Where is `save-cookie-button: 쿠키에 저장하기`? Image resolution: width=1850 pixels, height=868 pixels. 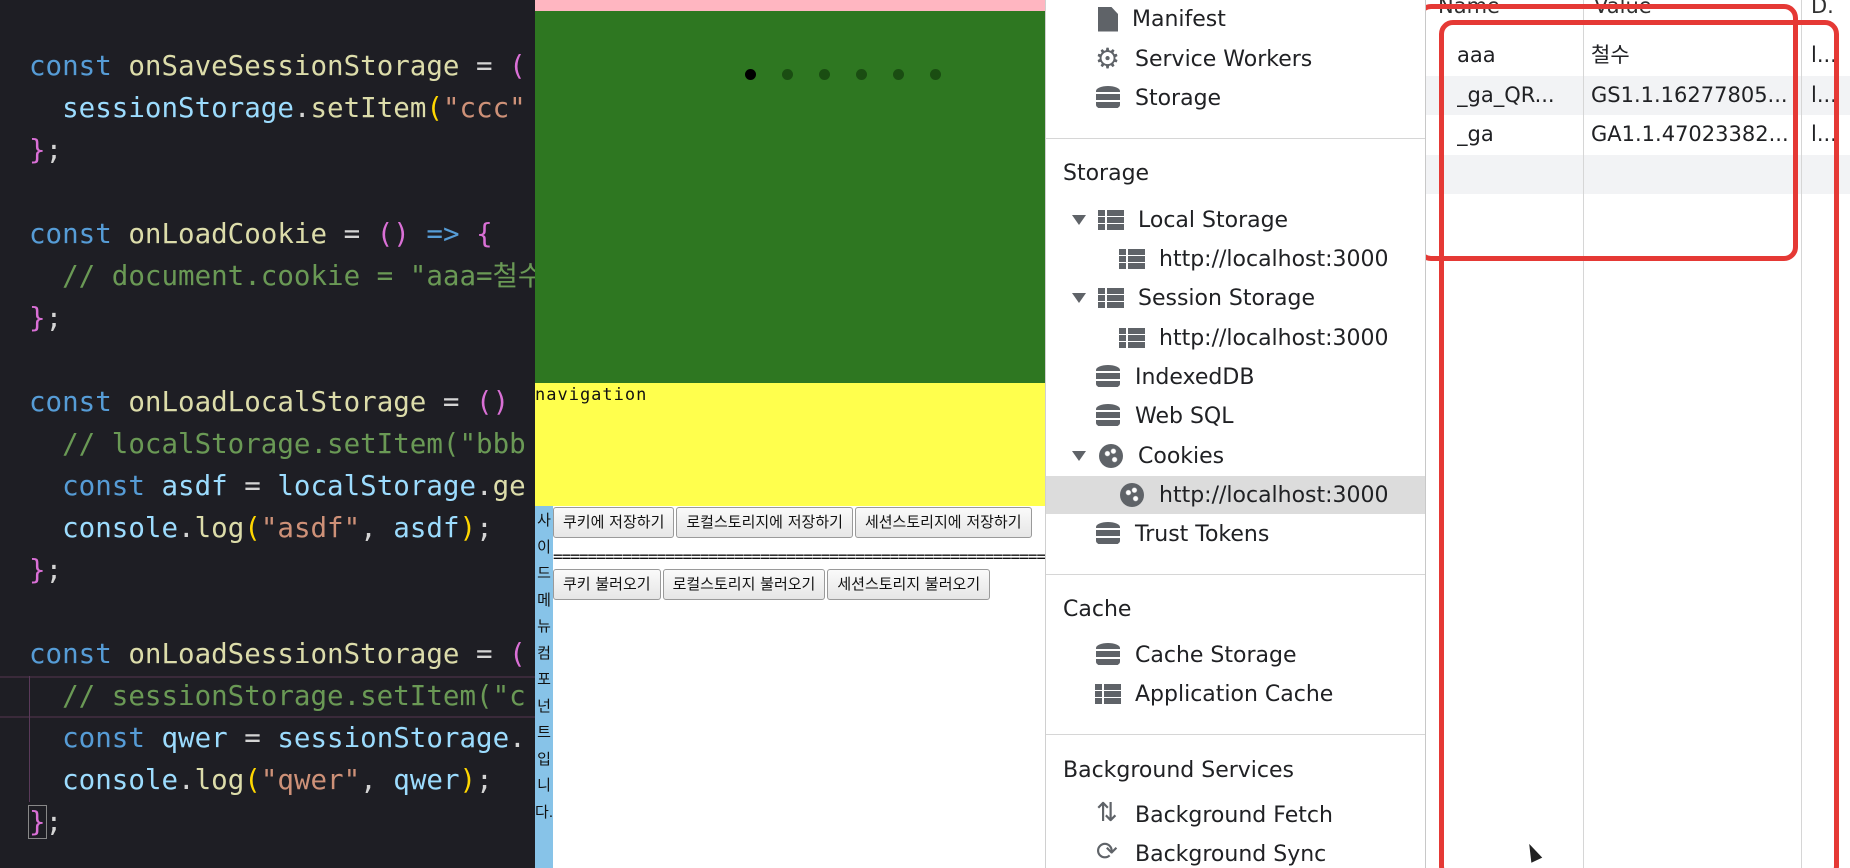
save-cookie-button: 쿠키에 저장하기 is located at coordinates (614, 522).